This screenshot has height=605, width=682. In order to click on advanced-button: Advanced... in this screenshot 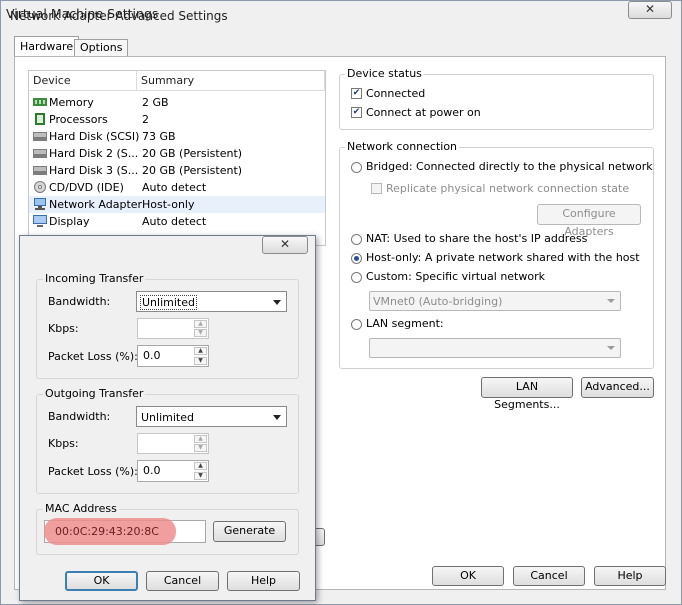, I will do `click(617, 387)`.